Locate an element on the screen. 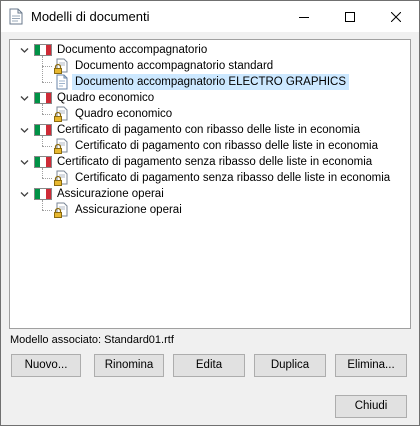 The width and height of the screenshot is (420, 426). maximize-button is located at coordinates (350, 16).